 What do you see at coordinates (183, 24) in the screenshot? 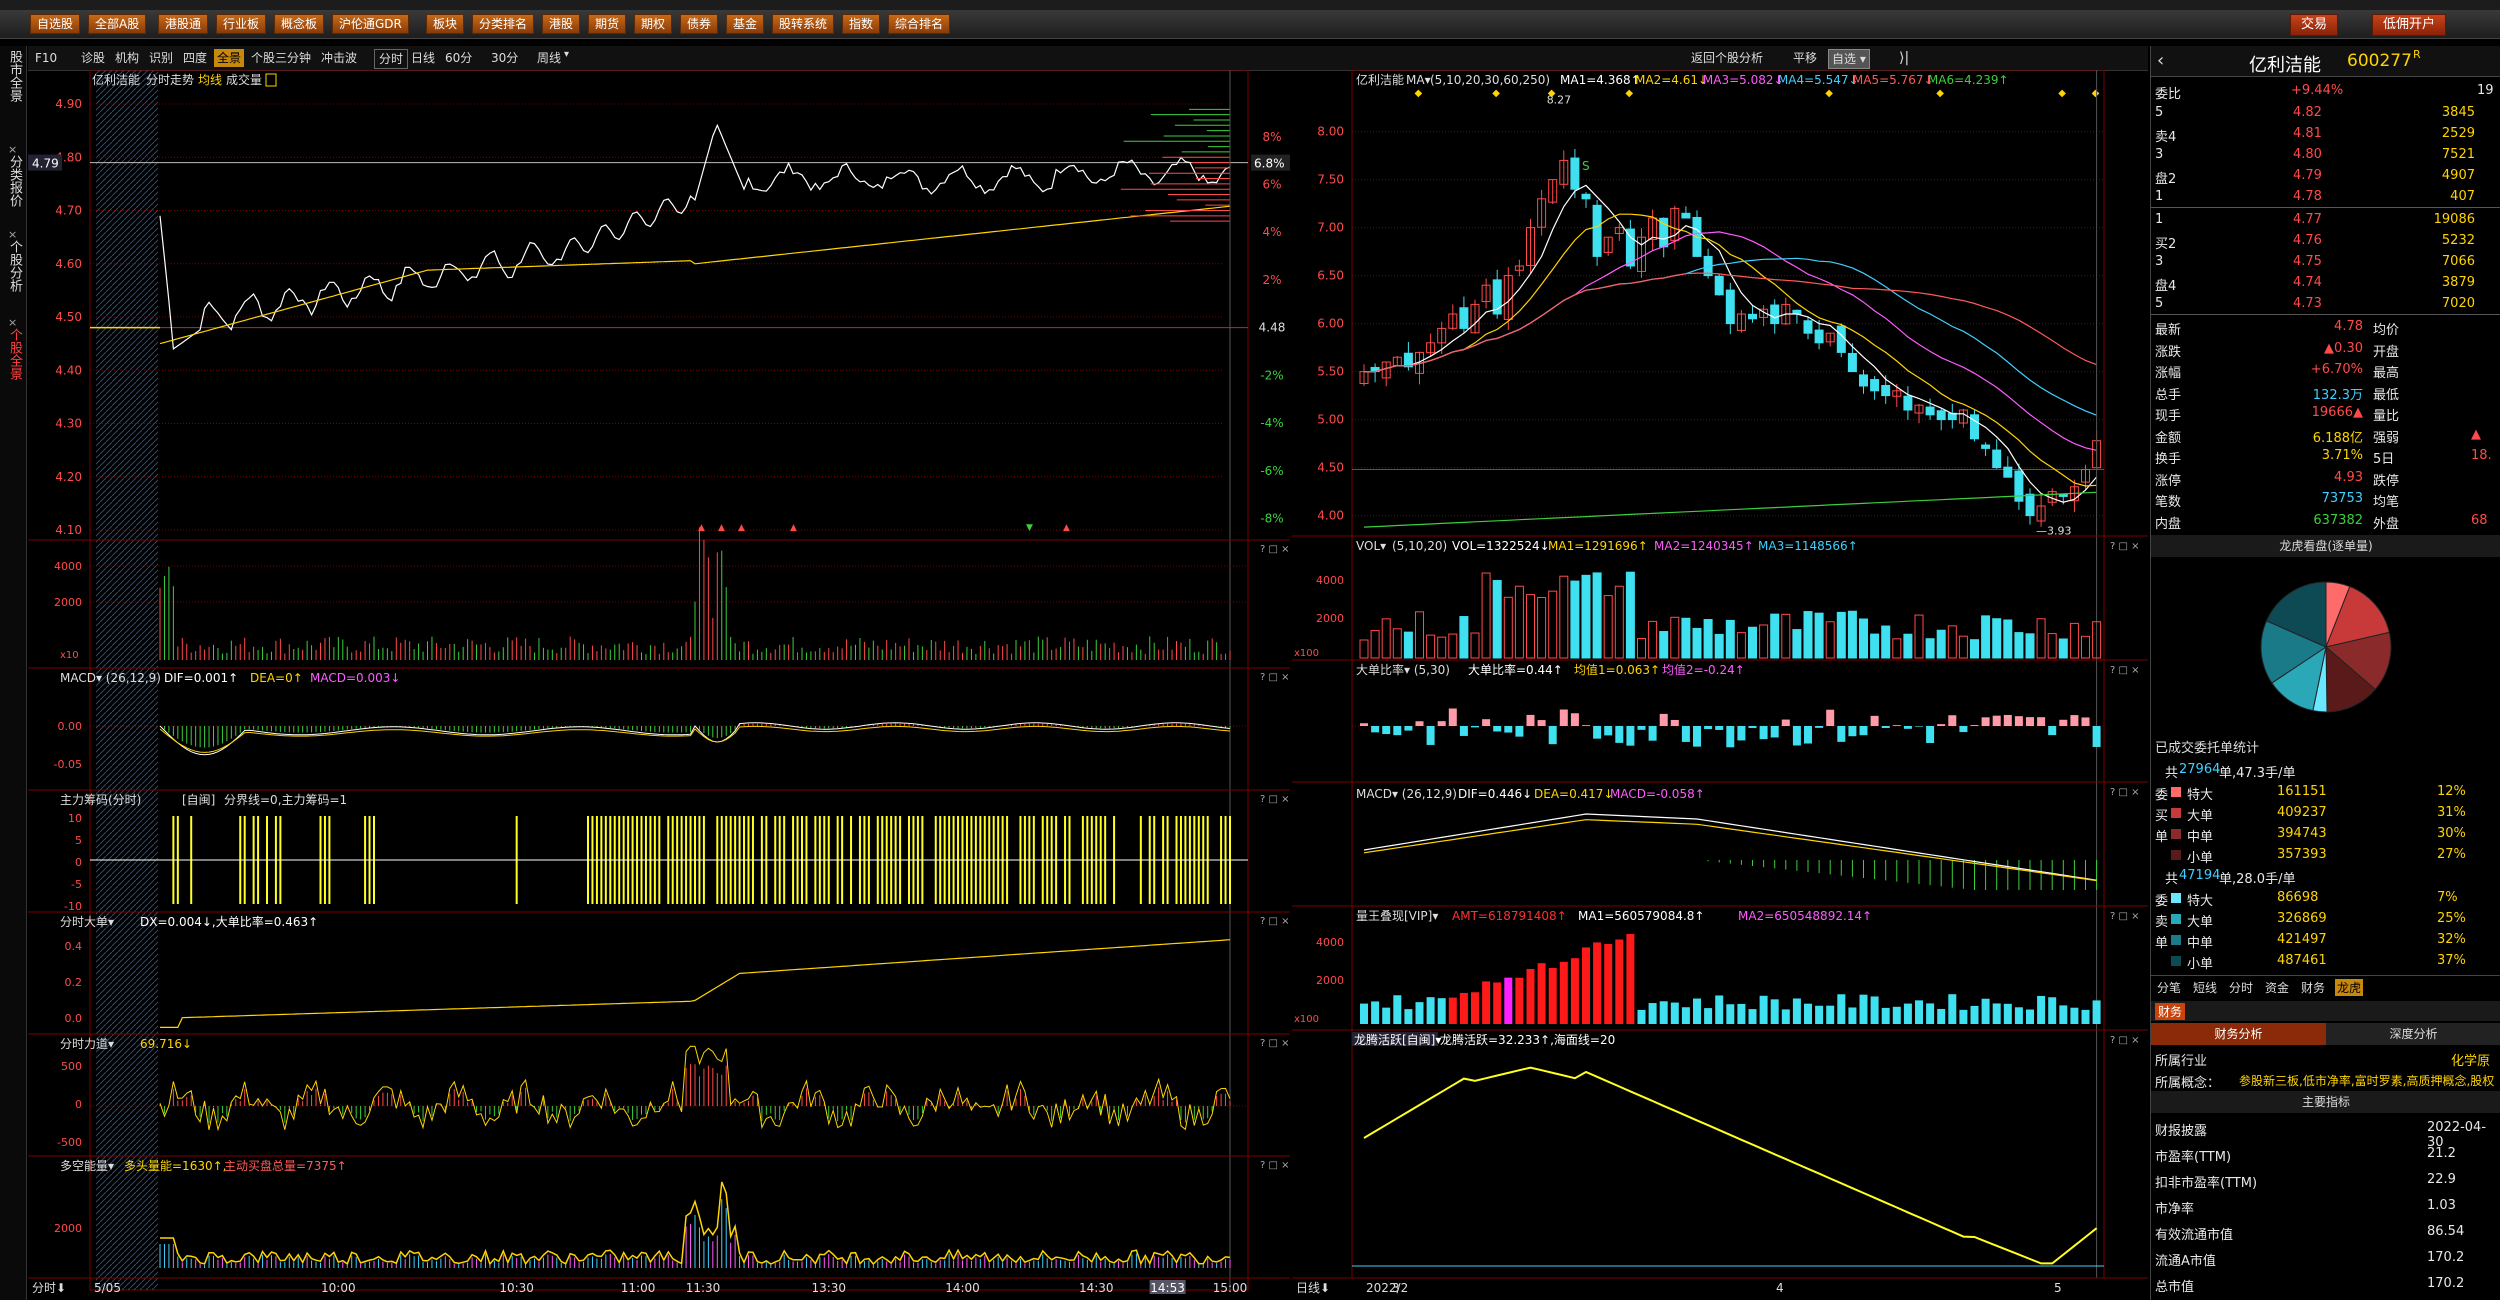
I see `menu-button-2: 港股通` at bounding box center [183, 24].